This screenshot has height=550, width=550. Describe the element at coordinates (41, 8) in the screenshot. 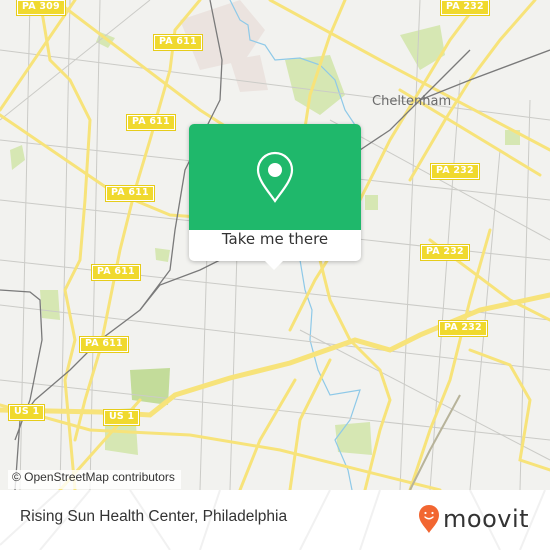

I see `route-shield-pa309: PA 309` at that location.